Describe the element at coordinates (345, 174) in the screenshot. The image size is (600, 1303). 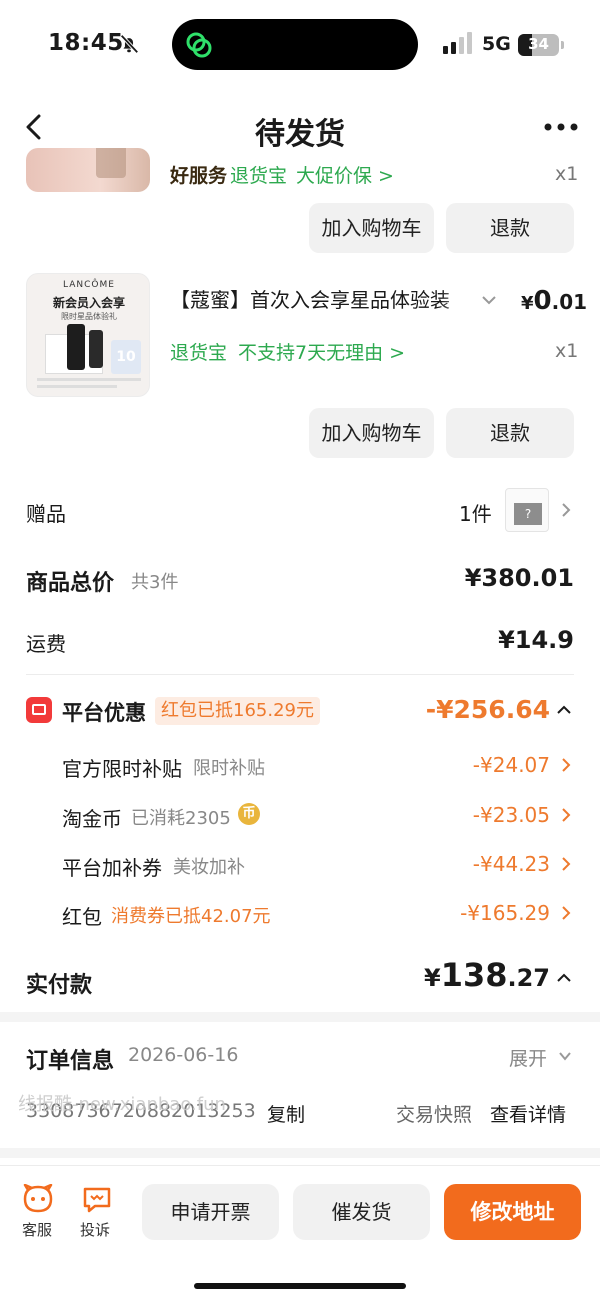
I see `price-protect-tag: 大促价保 >` at that location.